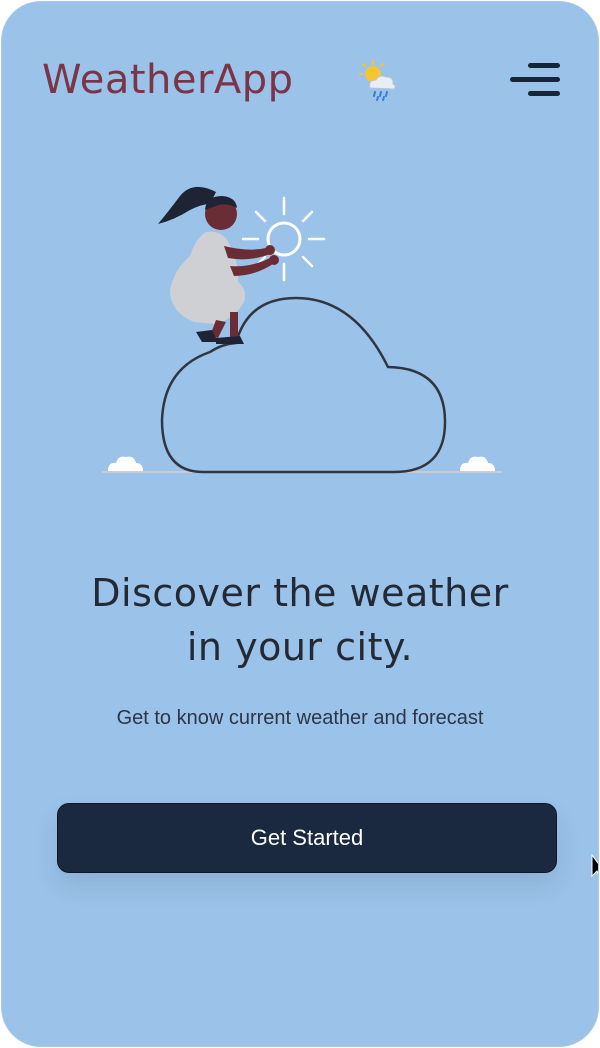  I want to click on right-bush-icon, so click(477, 463).